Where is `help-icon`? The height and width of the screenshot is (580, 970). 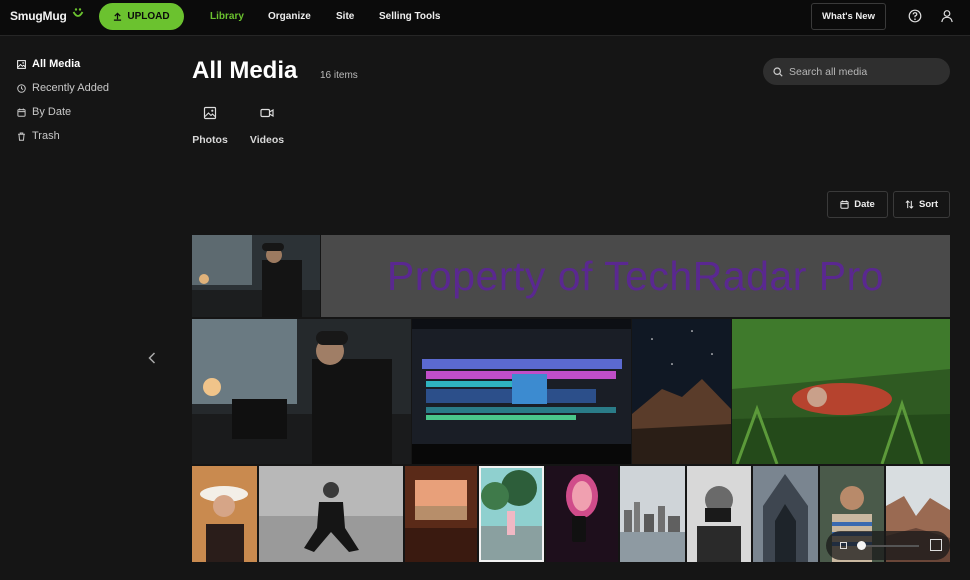
help-icon is located at coordinates (915, 16).